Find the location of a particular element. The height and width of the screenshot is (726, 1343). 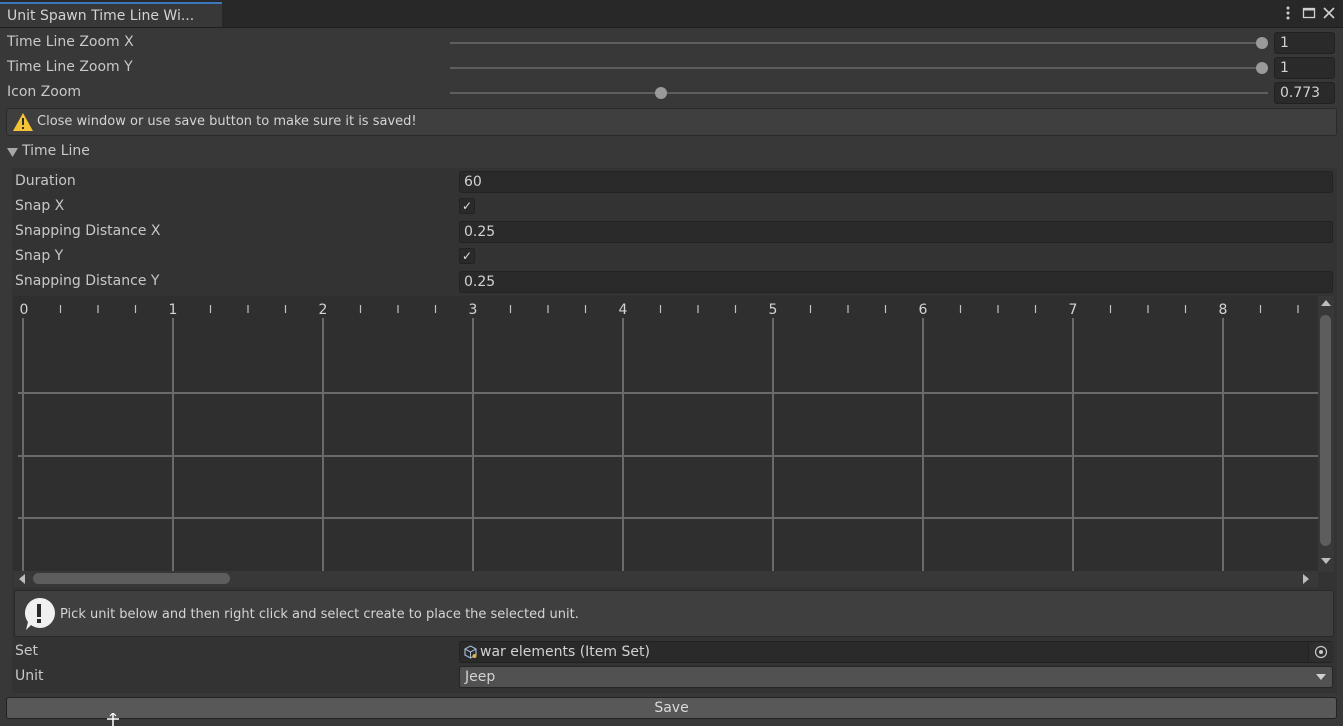

target-icon is located at coordinates (1321, 652).